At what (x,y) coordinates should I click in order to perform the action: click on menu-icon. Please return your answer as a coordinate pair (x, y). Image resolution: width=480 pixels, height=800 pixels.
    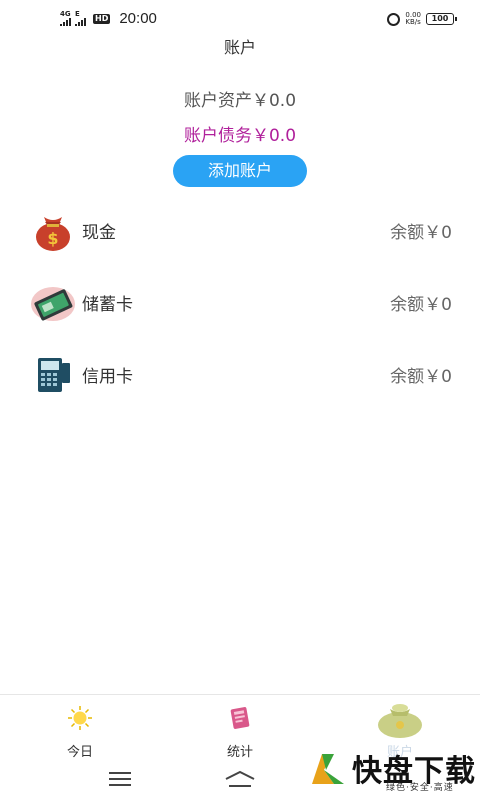
    Looking at the image, I should click on (120, 779).